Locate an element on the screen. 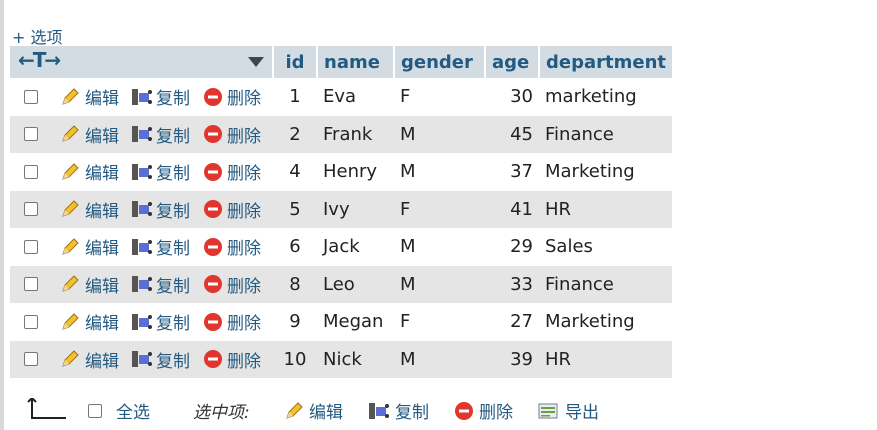 The image size is (877, 430). cell-id: 5 is located at coordinates (295, 209).